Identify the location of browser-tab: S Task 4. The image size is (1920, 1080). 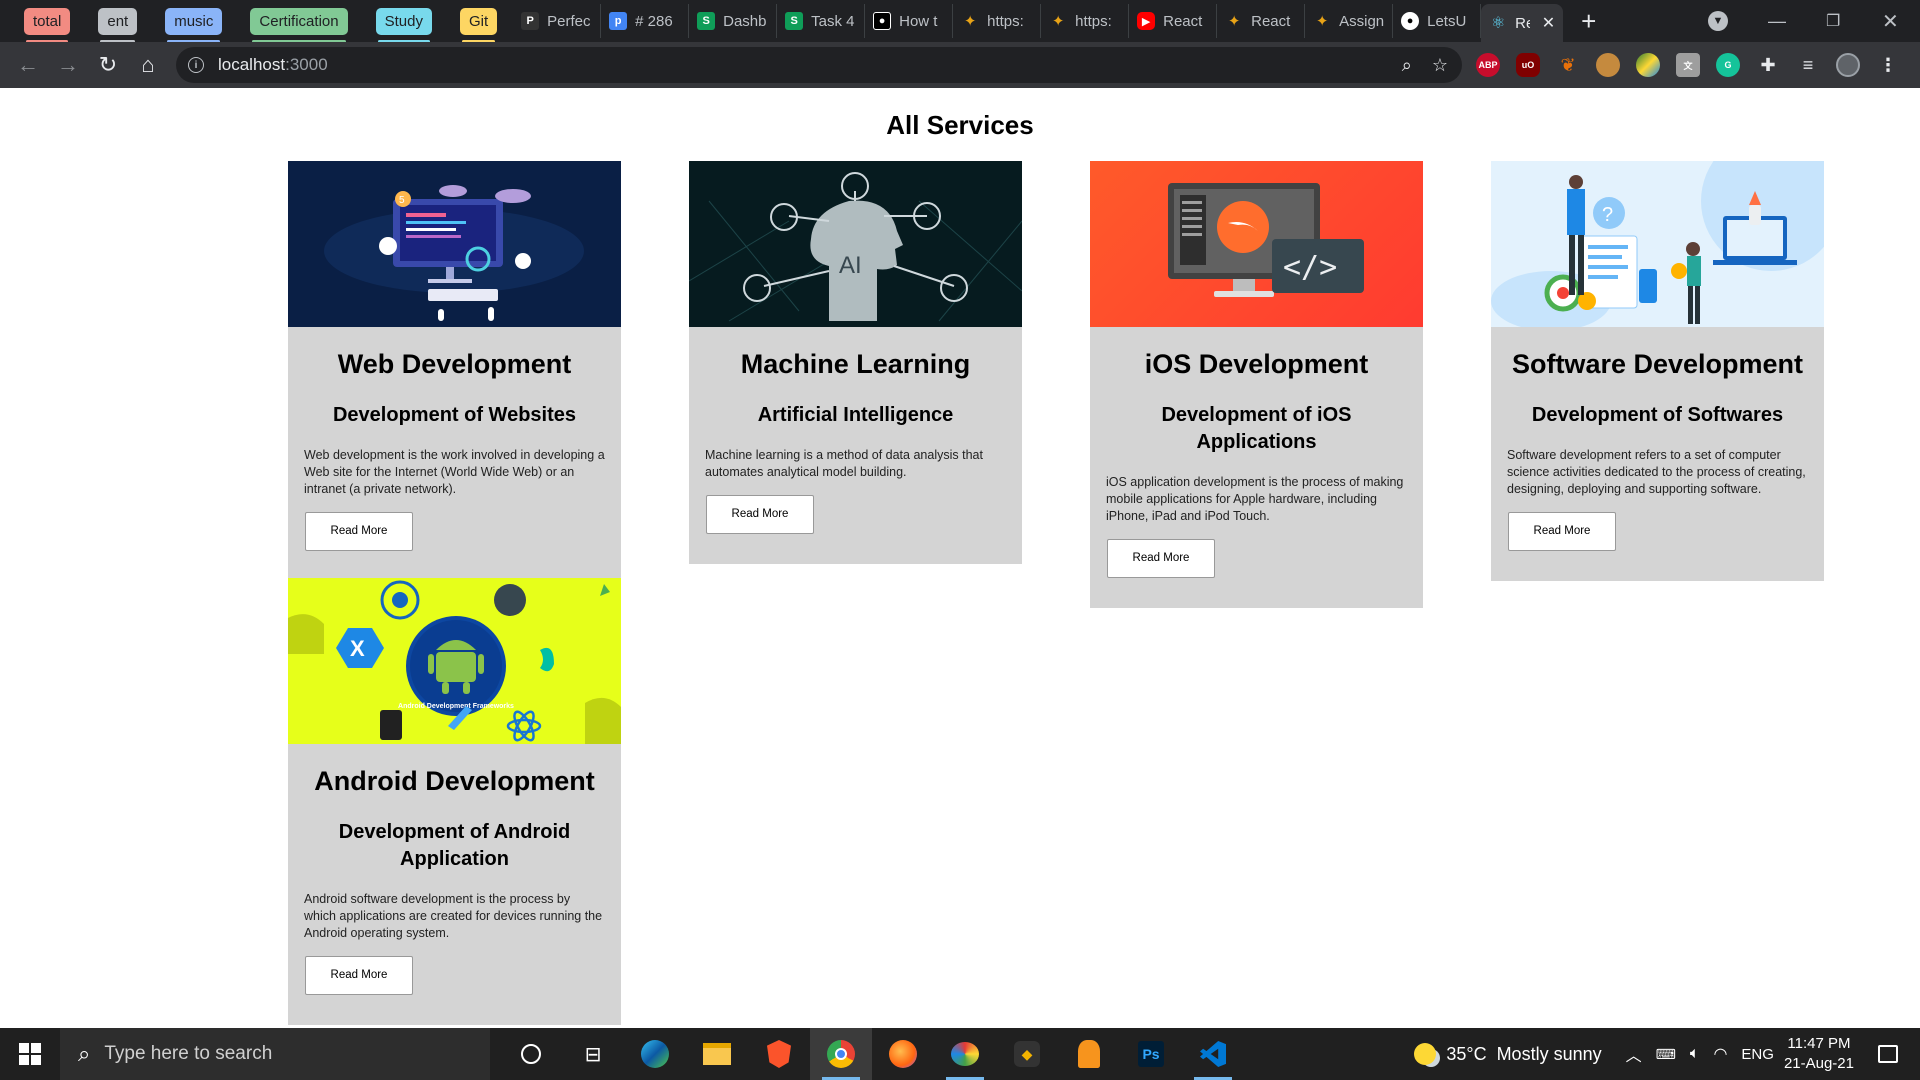
(821, 21).